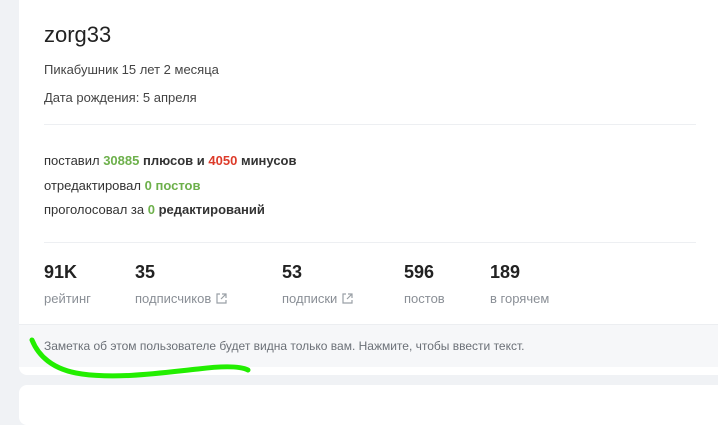 The height and width of the screenshot is (425, 718). What do you see at coordinates (317, 284) in the screenshot?
I see `stat-subscriptions: 53 подписки` at bounding box center [317, 284].